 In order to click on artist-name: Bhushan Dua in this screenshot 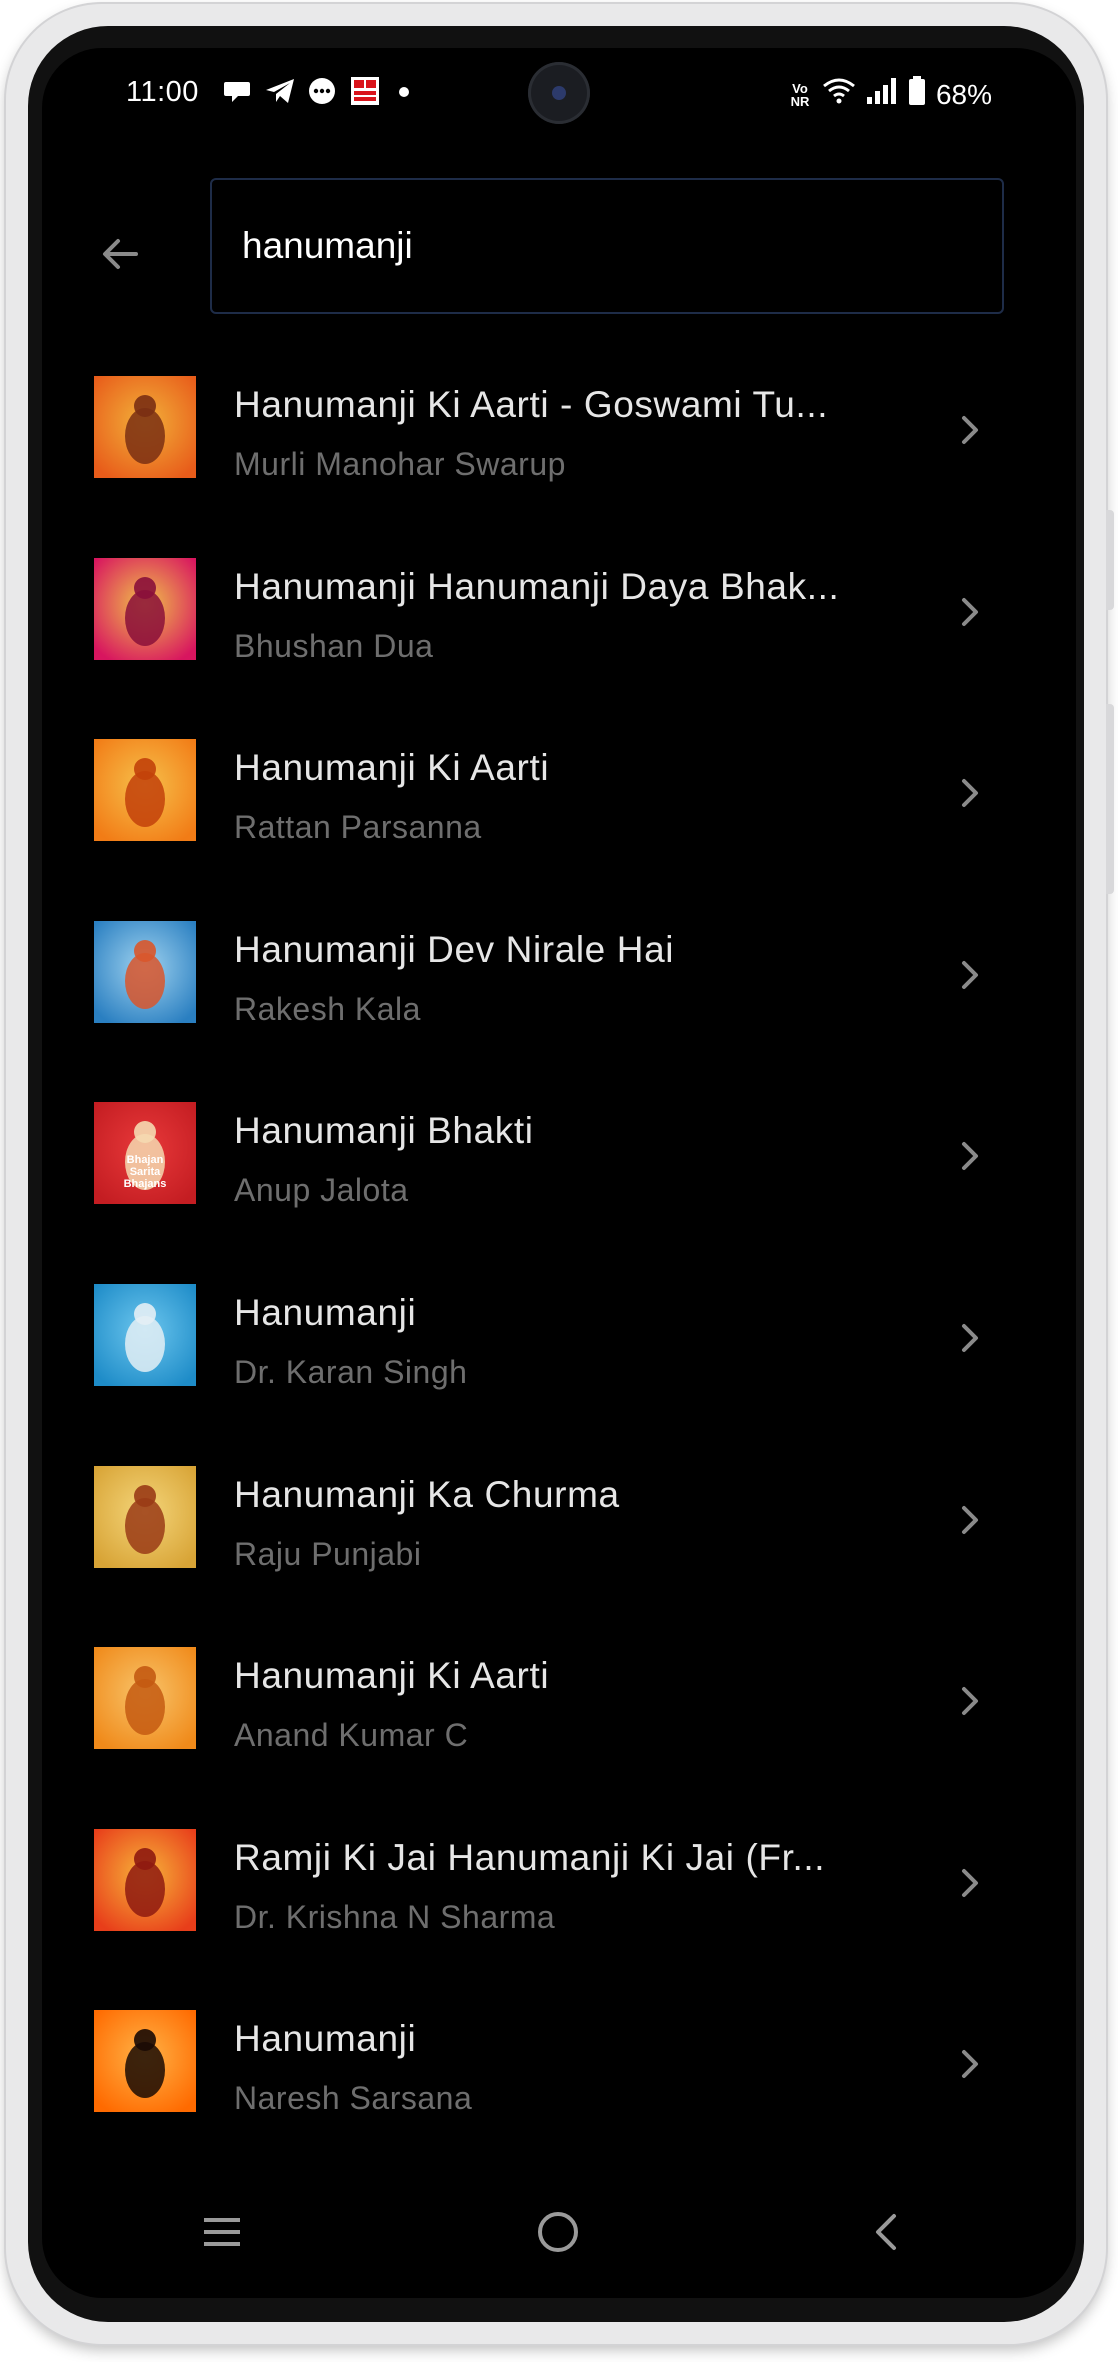, I will do `click(334, 645)`.